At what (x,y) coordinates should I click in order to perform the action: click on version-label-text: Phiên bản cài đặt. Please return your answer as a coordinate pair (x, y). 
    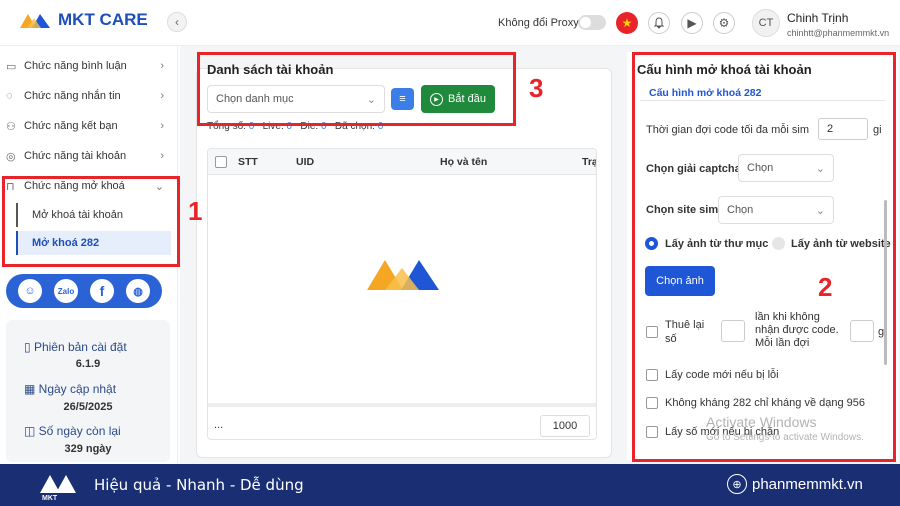
    Looking at the image, I should click on (80, 347).